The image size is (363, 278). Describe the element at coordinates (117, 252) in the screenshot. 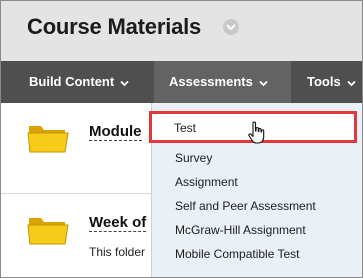

I see `content-item-description: This folder` at that location.